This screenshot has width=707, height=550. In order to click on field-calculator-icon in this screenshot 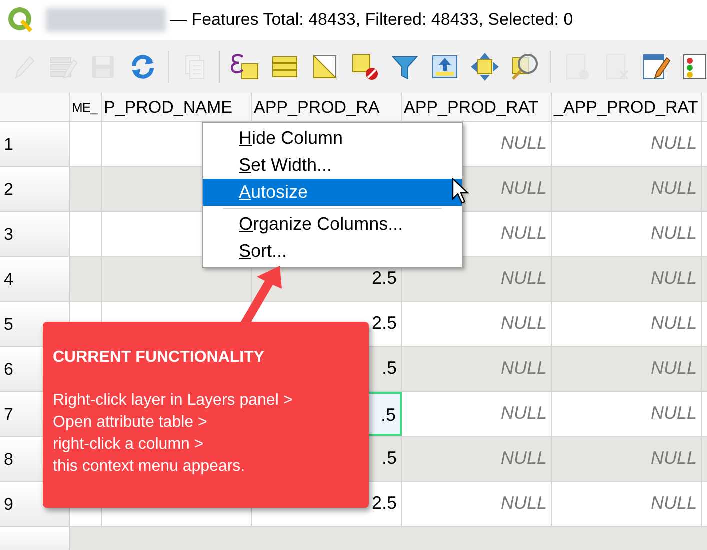, I will do `click(656, 67)`.